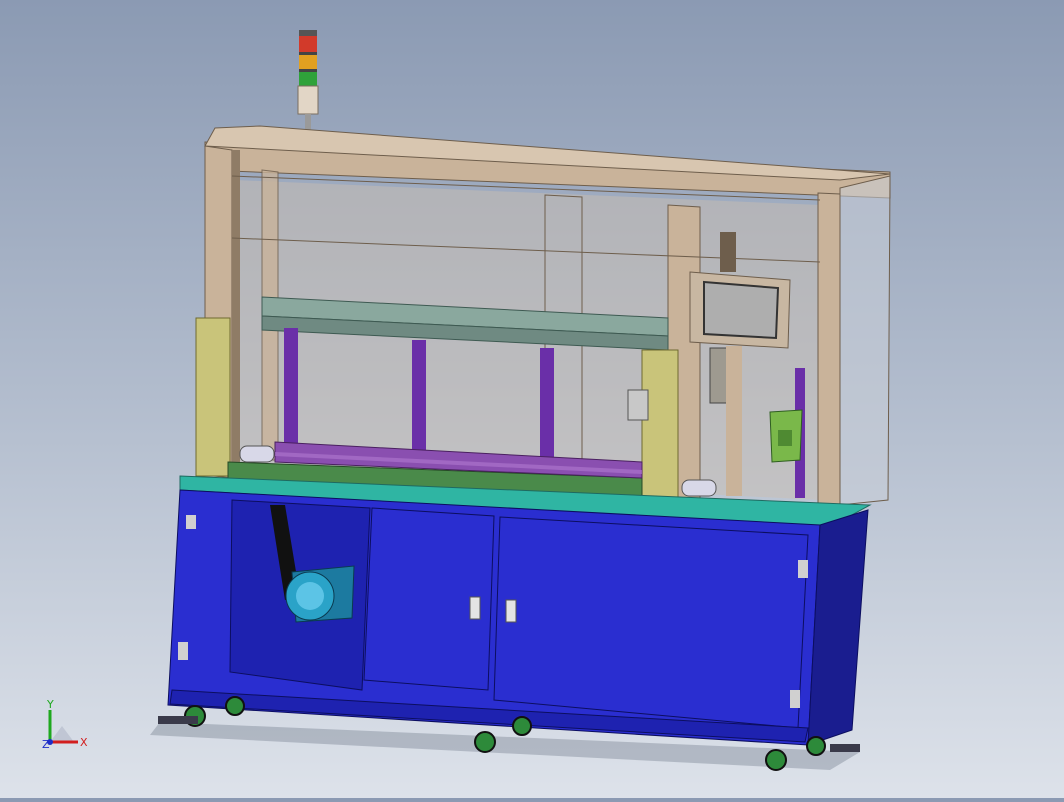 The height and width of the screenshot is (802, 1064). I want to click on door-handle-left, so click(475, 608).